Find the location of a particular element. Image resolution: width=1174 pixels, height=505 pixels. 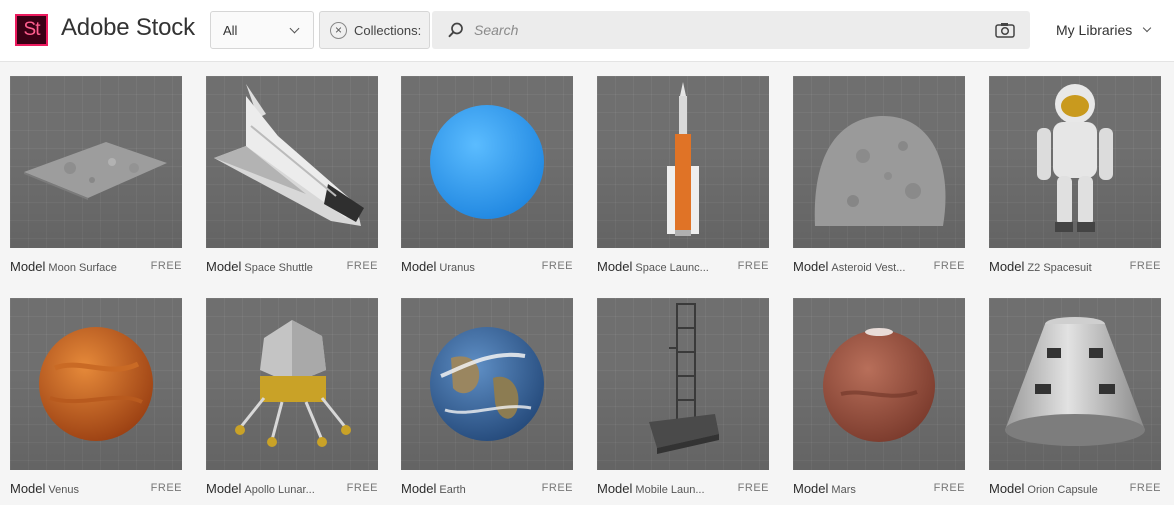

result-meta: Model Orion Capsule FREE is located at coordinates (1075, 489).